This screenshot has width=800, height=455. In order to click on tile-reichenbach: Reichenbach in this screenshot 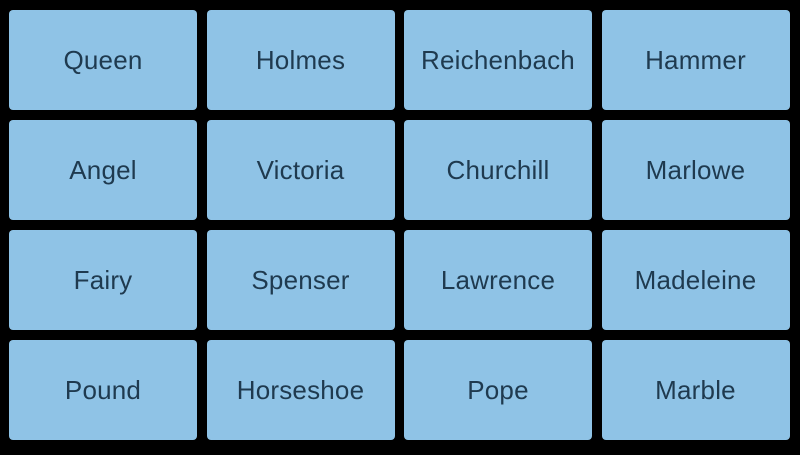, I will do `click(498, 60)`.